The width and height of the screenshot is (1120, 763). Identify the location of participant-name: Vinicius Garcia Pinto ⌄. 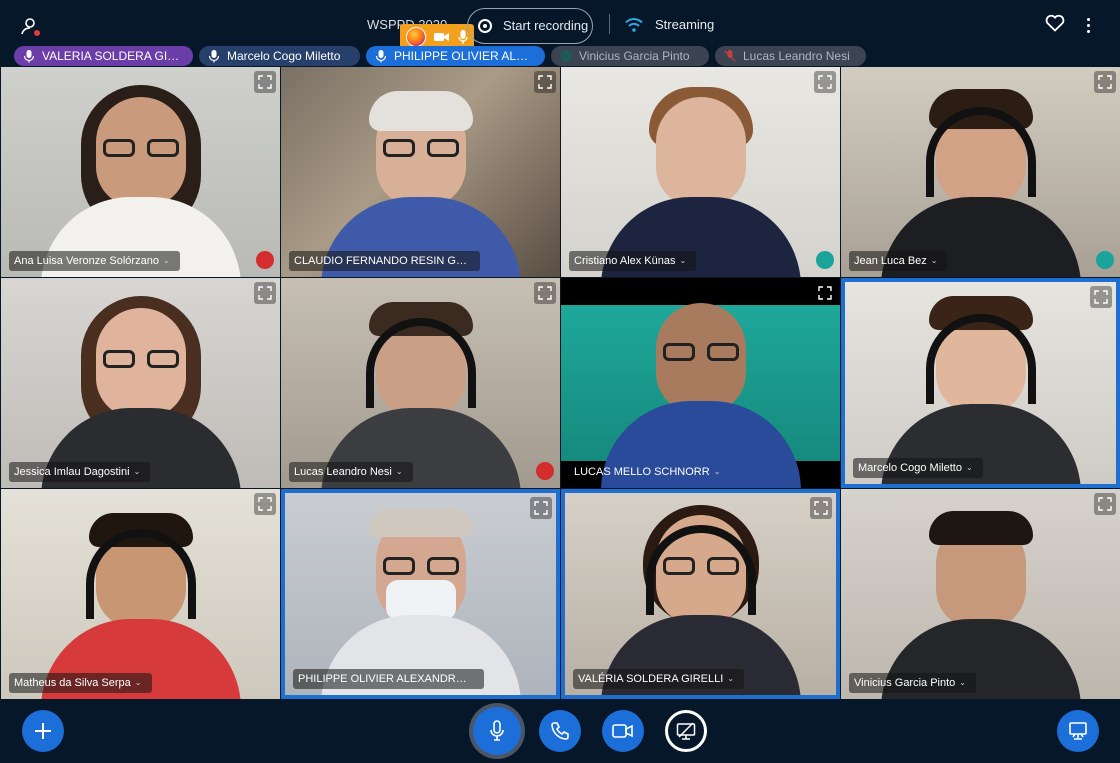
(912, 683).